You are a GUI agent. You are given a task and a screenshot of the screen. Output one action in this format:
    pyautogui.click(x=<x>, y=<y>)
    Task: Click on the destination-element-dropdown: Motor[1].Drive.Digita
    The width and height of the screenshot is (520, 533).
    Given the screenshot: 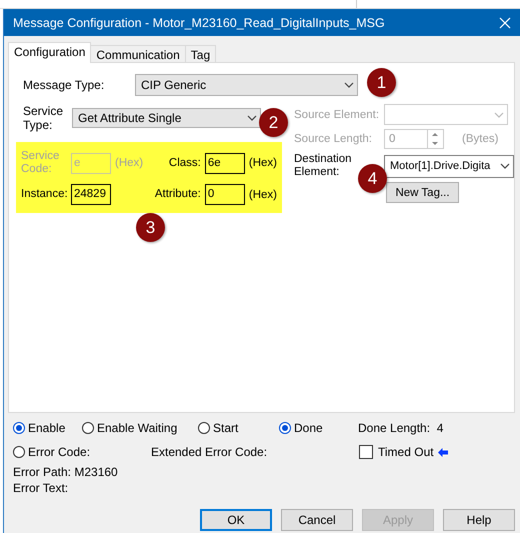 What is the action you would take?
    pyautogui.click(x=449, y=166)
    